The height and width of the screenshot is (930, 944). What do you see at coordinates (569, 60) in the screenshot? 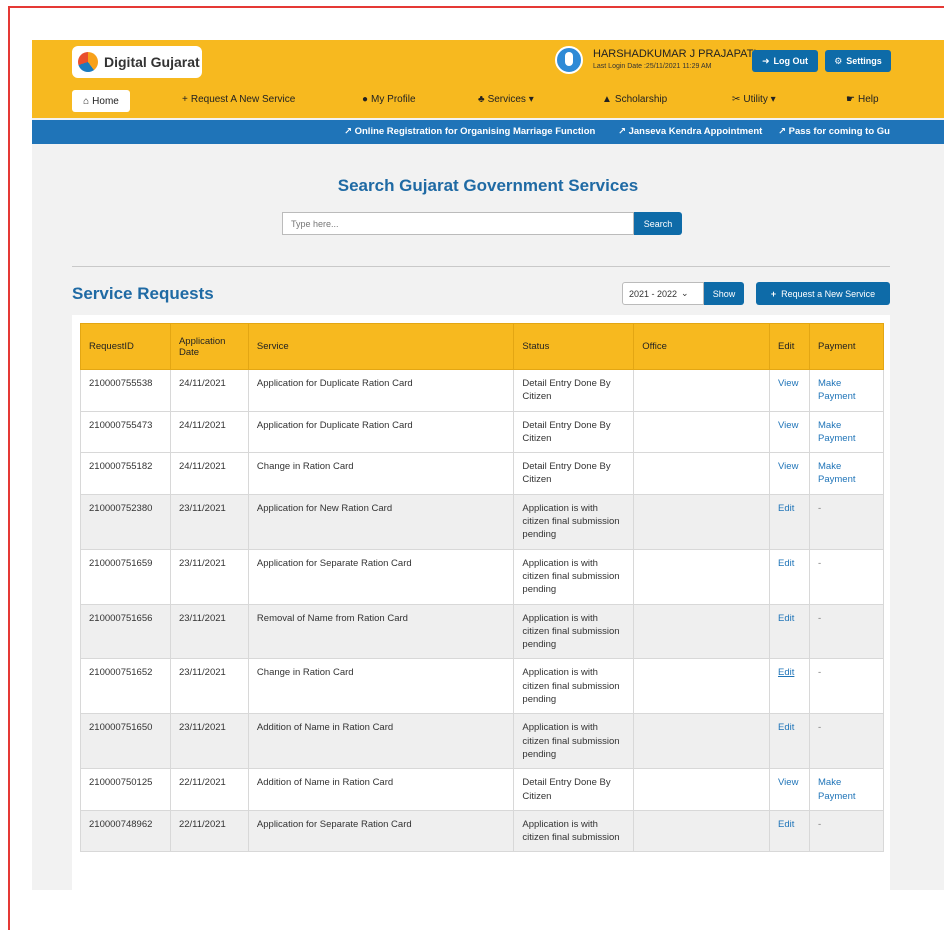
I see `avatar` at bounding box center [569, 60].